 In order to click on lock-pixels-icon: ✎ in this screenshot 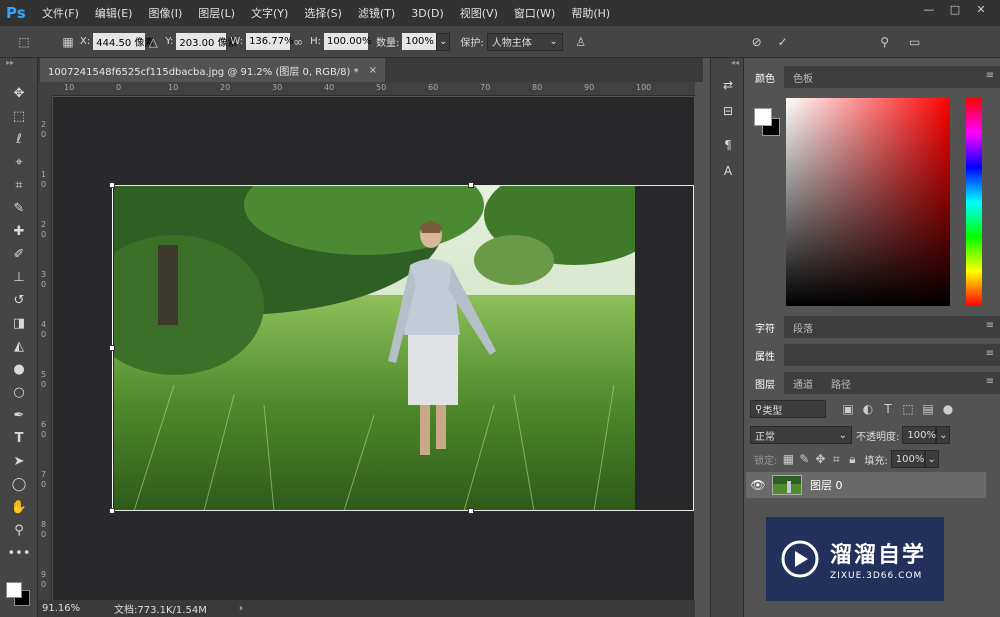, I will do `click(804, 459)`.